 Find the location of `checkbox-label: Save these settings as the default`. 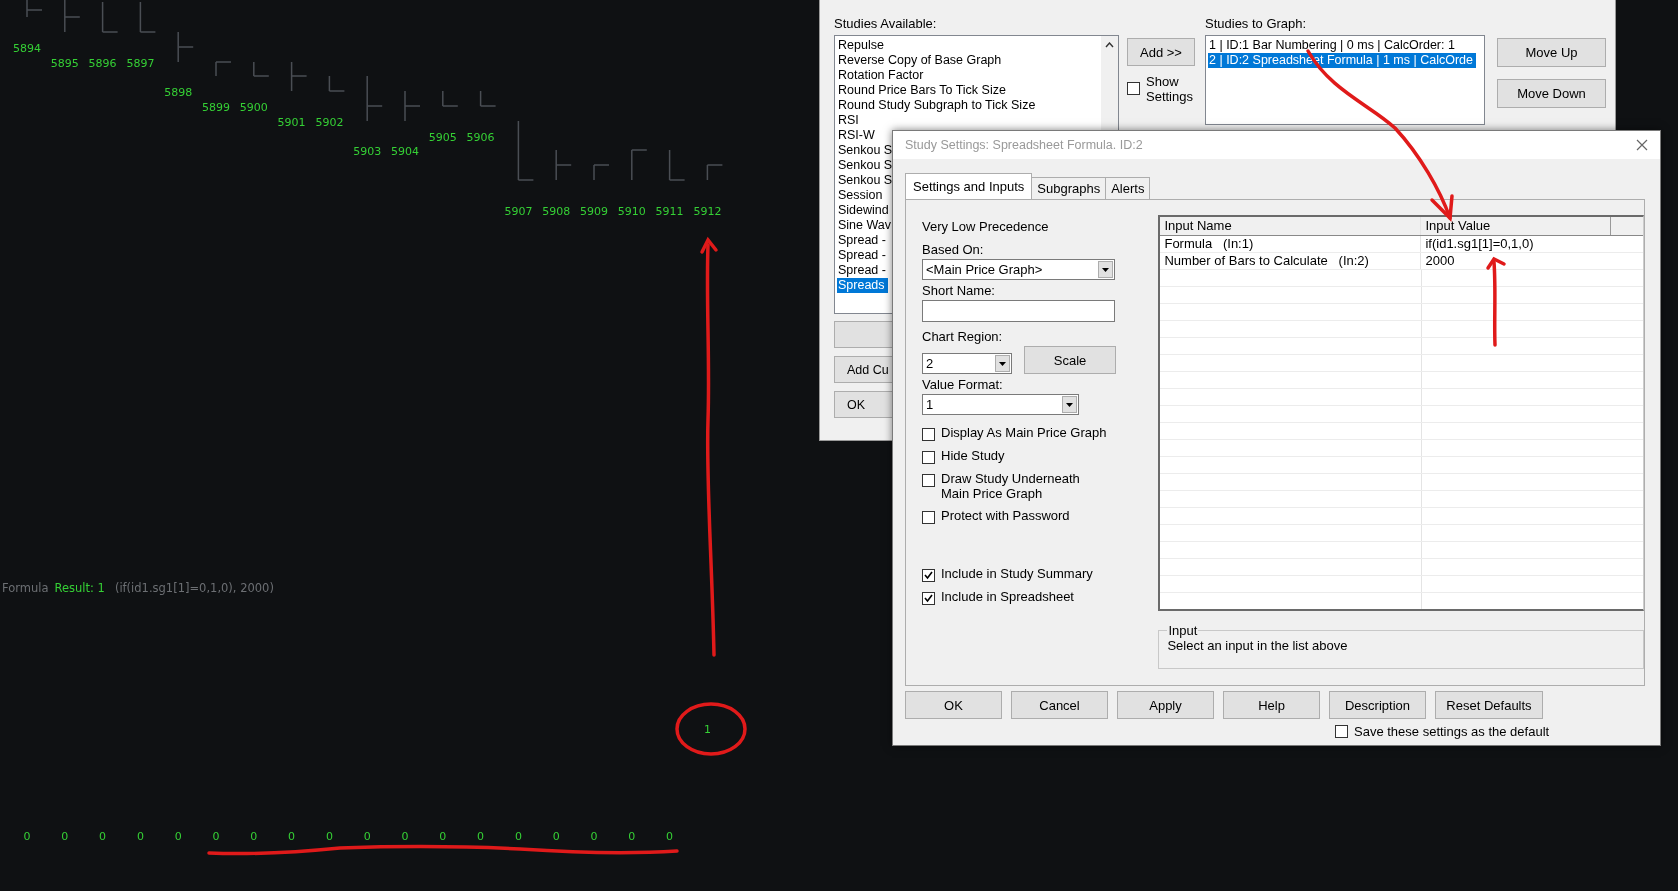

checkbox-label: Save these settings as the default is located at coordinates (1452, 731).